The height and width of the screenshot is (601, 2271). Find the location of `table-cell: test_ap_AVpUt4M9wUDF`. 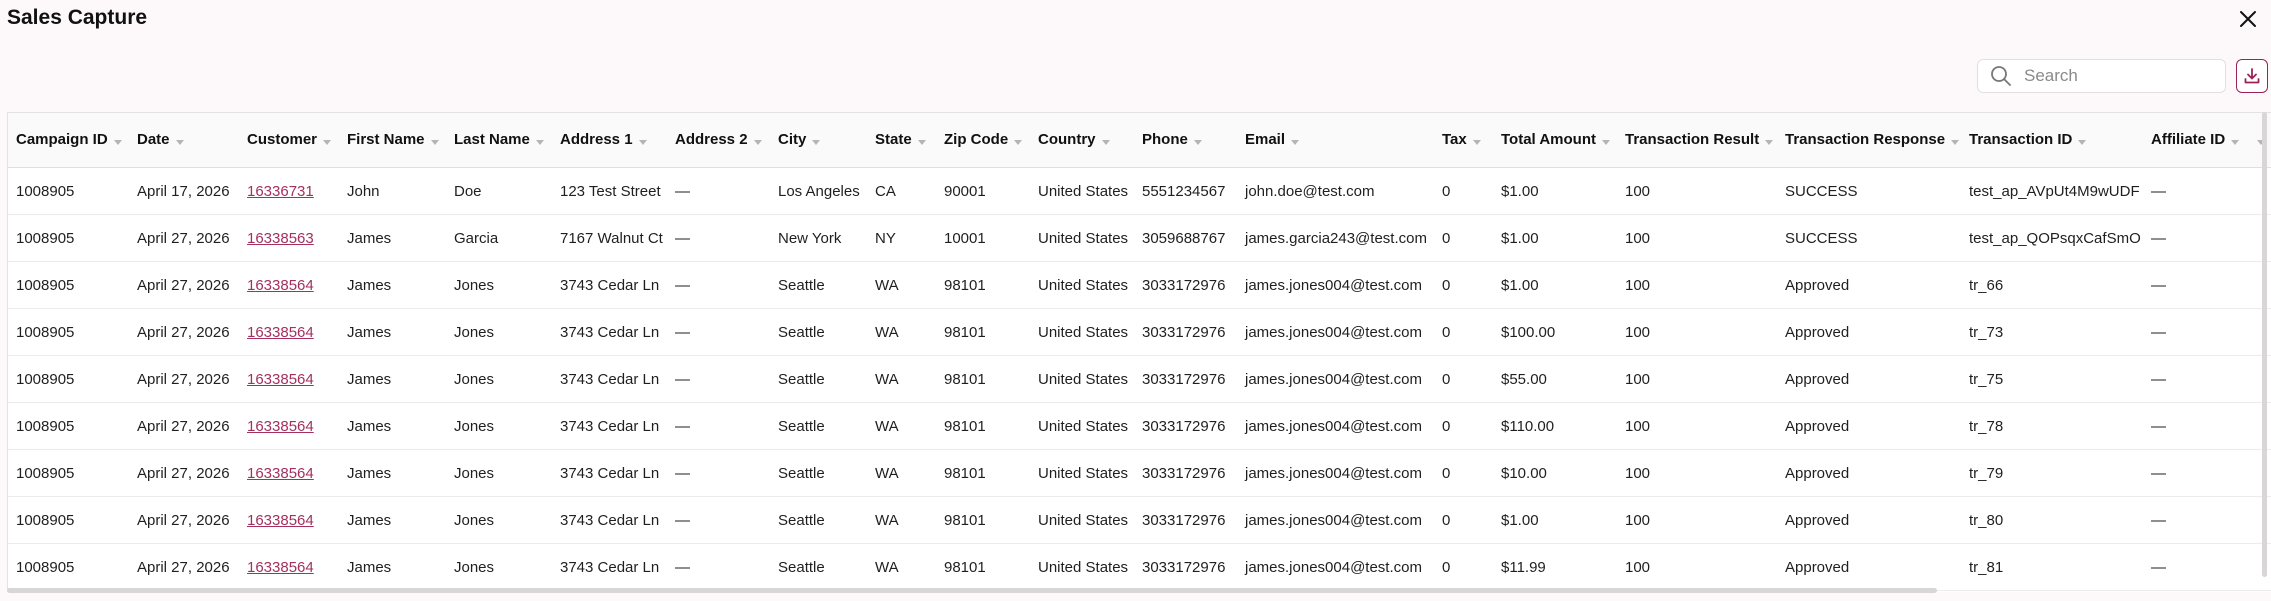

table-cell: test_ap_AVpUt4M9wUDF is located at coordinates (2052, 191).